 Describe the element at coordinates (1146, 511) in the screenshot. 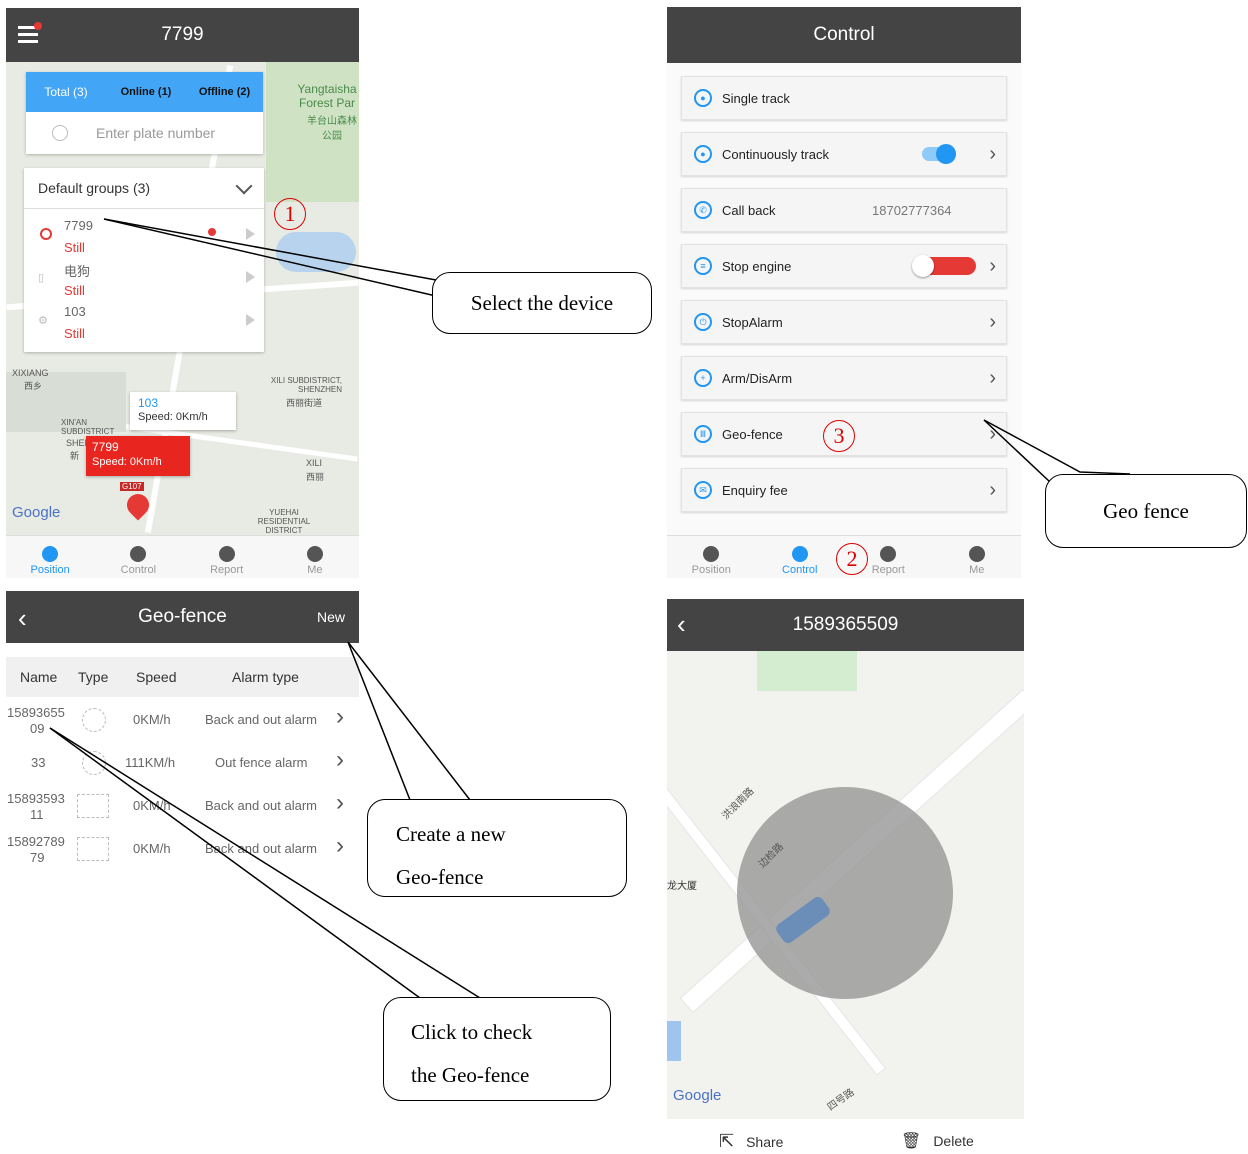

I see `callout-geo-fence: Geo fence` at that location.